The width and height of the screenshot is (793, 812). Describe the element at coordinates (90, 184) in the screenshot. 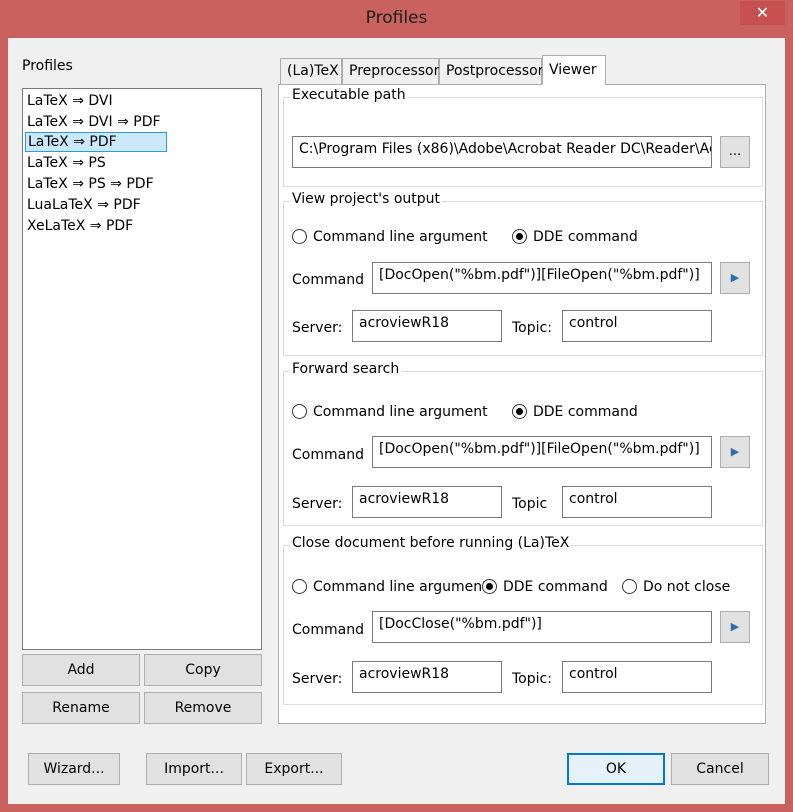

I see `list-item: LaTeX ⇒ PS ⇒ PDF` at that location.